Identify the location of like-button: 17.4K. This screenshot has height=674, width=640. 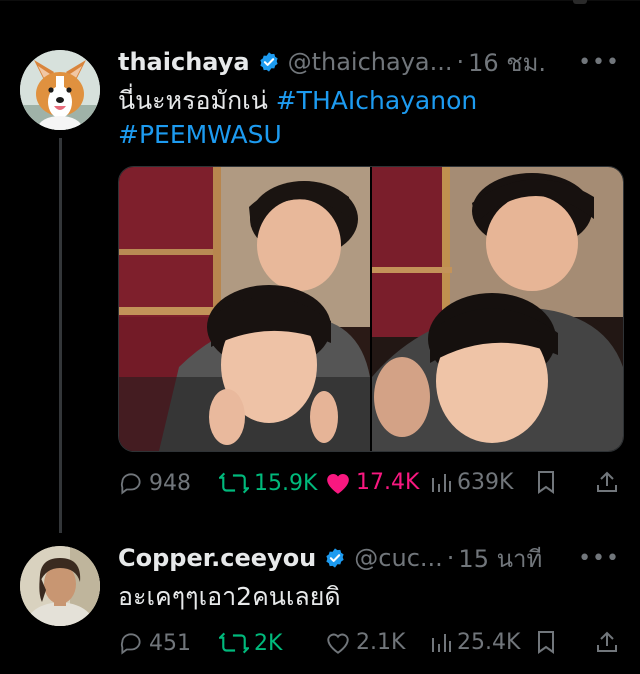
(372, 482).